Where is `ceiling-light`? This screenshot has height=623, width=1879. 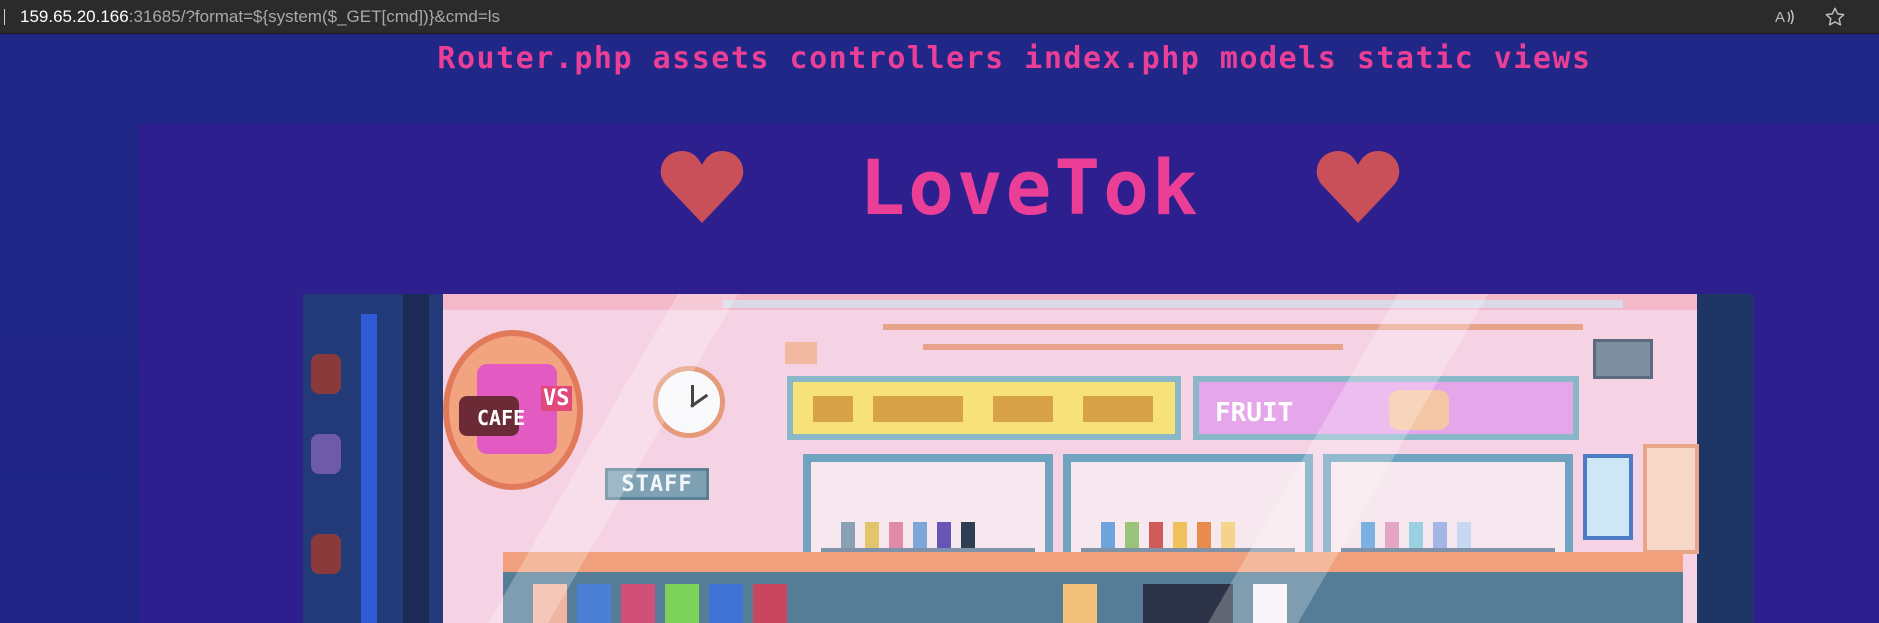
ceiling-light is located at coordinates (1173, 304).